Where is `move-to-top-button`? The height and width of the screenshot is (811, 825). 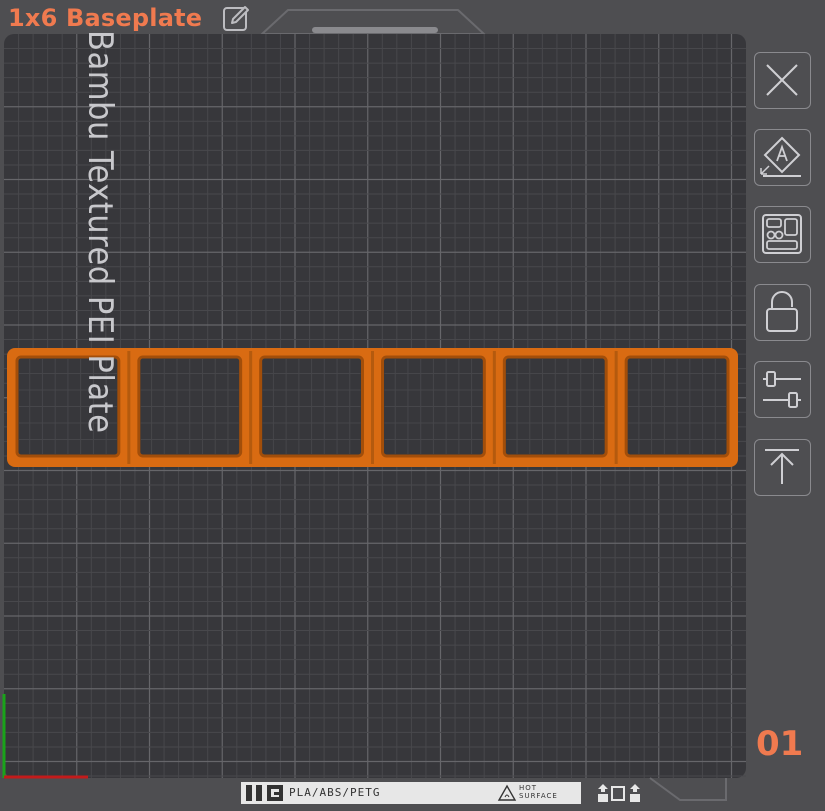 move-to-top-button is located at coordinates (782, 467).